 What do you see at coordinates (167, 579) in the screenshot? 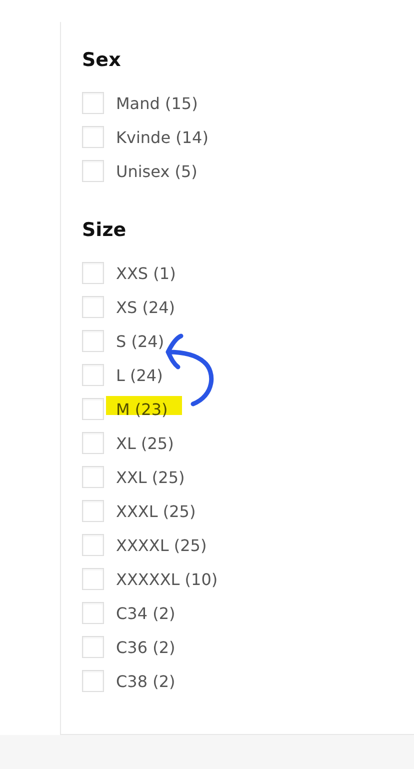
I see `option-label: XXXXXL (10)` at bounding box center [167, 579].